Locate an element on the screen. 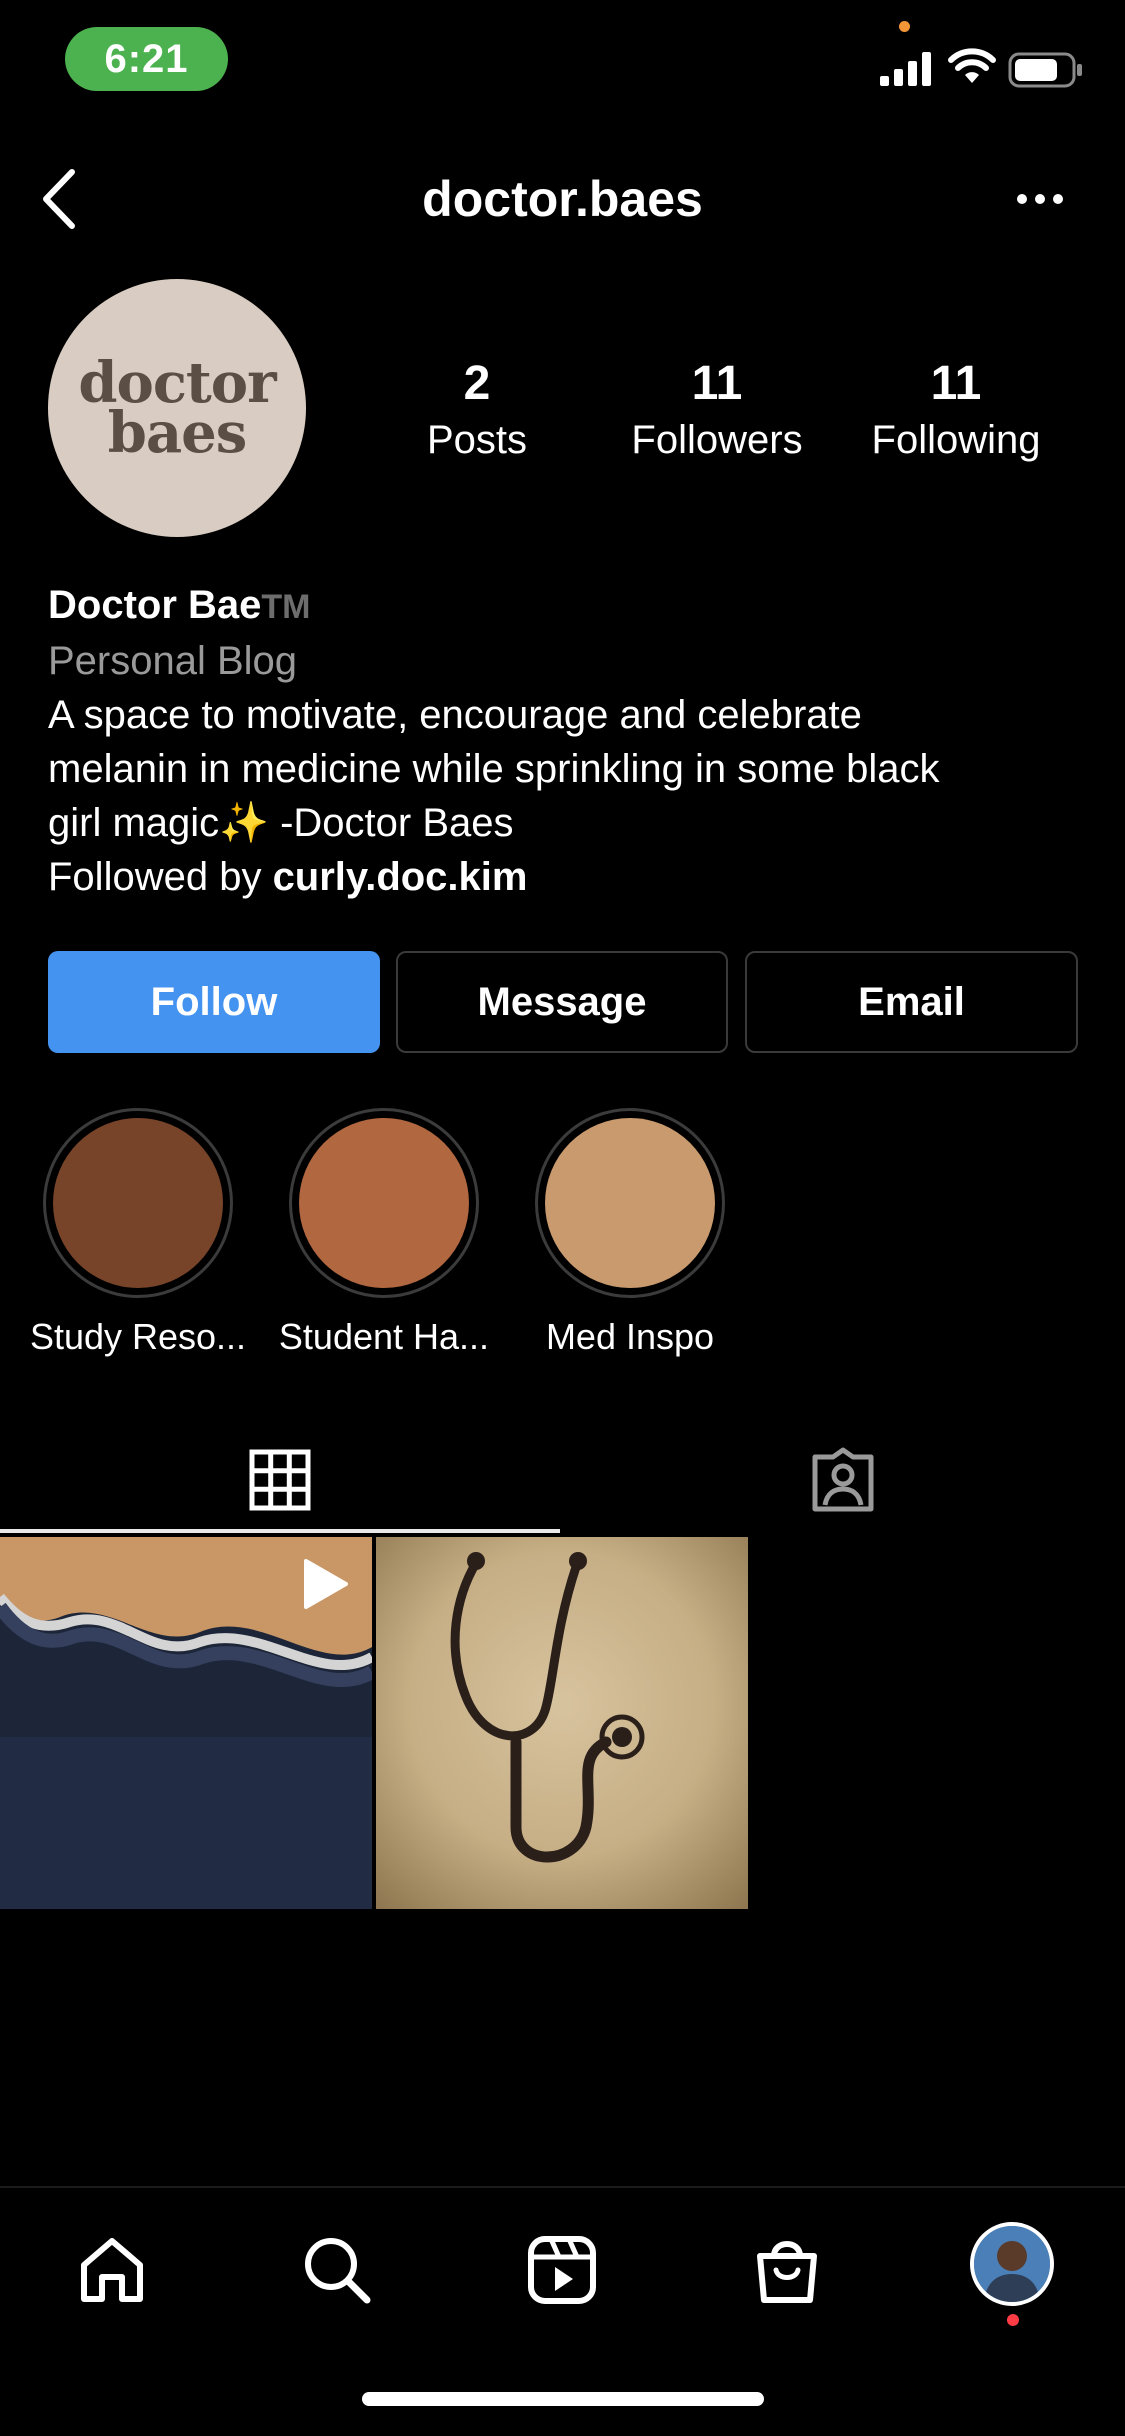 This screenshot has height=2436, width=1125. tab-posts-grid is located at coordinates (280, 1480).